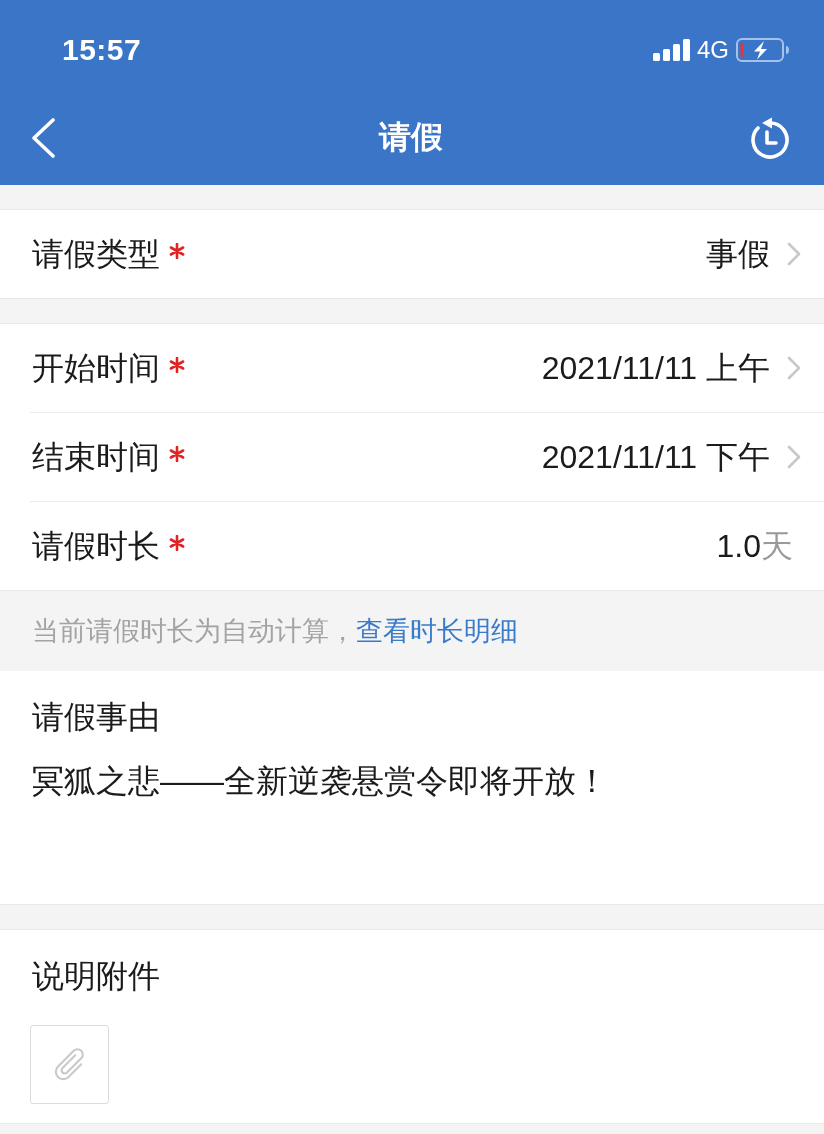 The image size is (824, 1134). I want to click on attachment-label: 说明附件, so click(96, 976).